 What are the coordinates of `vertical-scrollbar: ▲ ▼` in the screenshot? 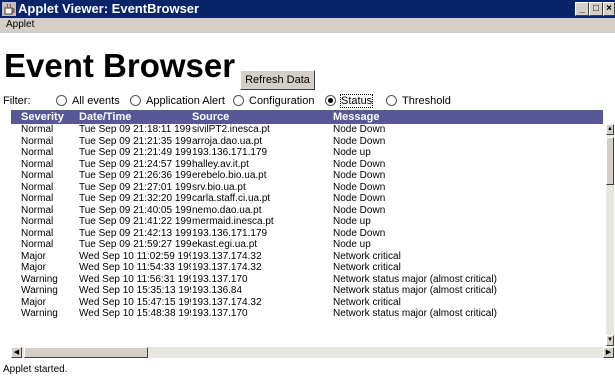 It's located at (610, 235).